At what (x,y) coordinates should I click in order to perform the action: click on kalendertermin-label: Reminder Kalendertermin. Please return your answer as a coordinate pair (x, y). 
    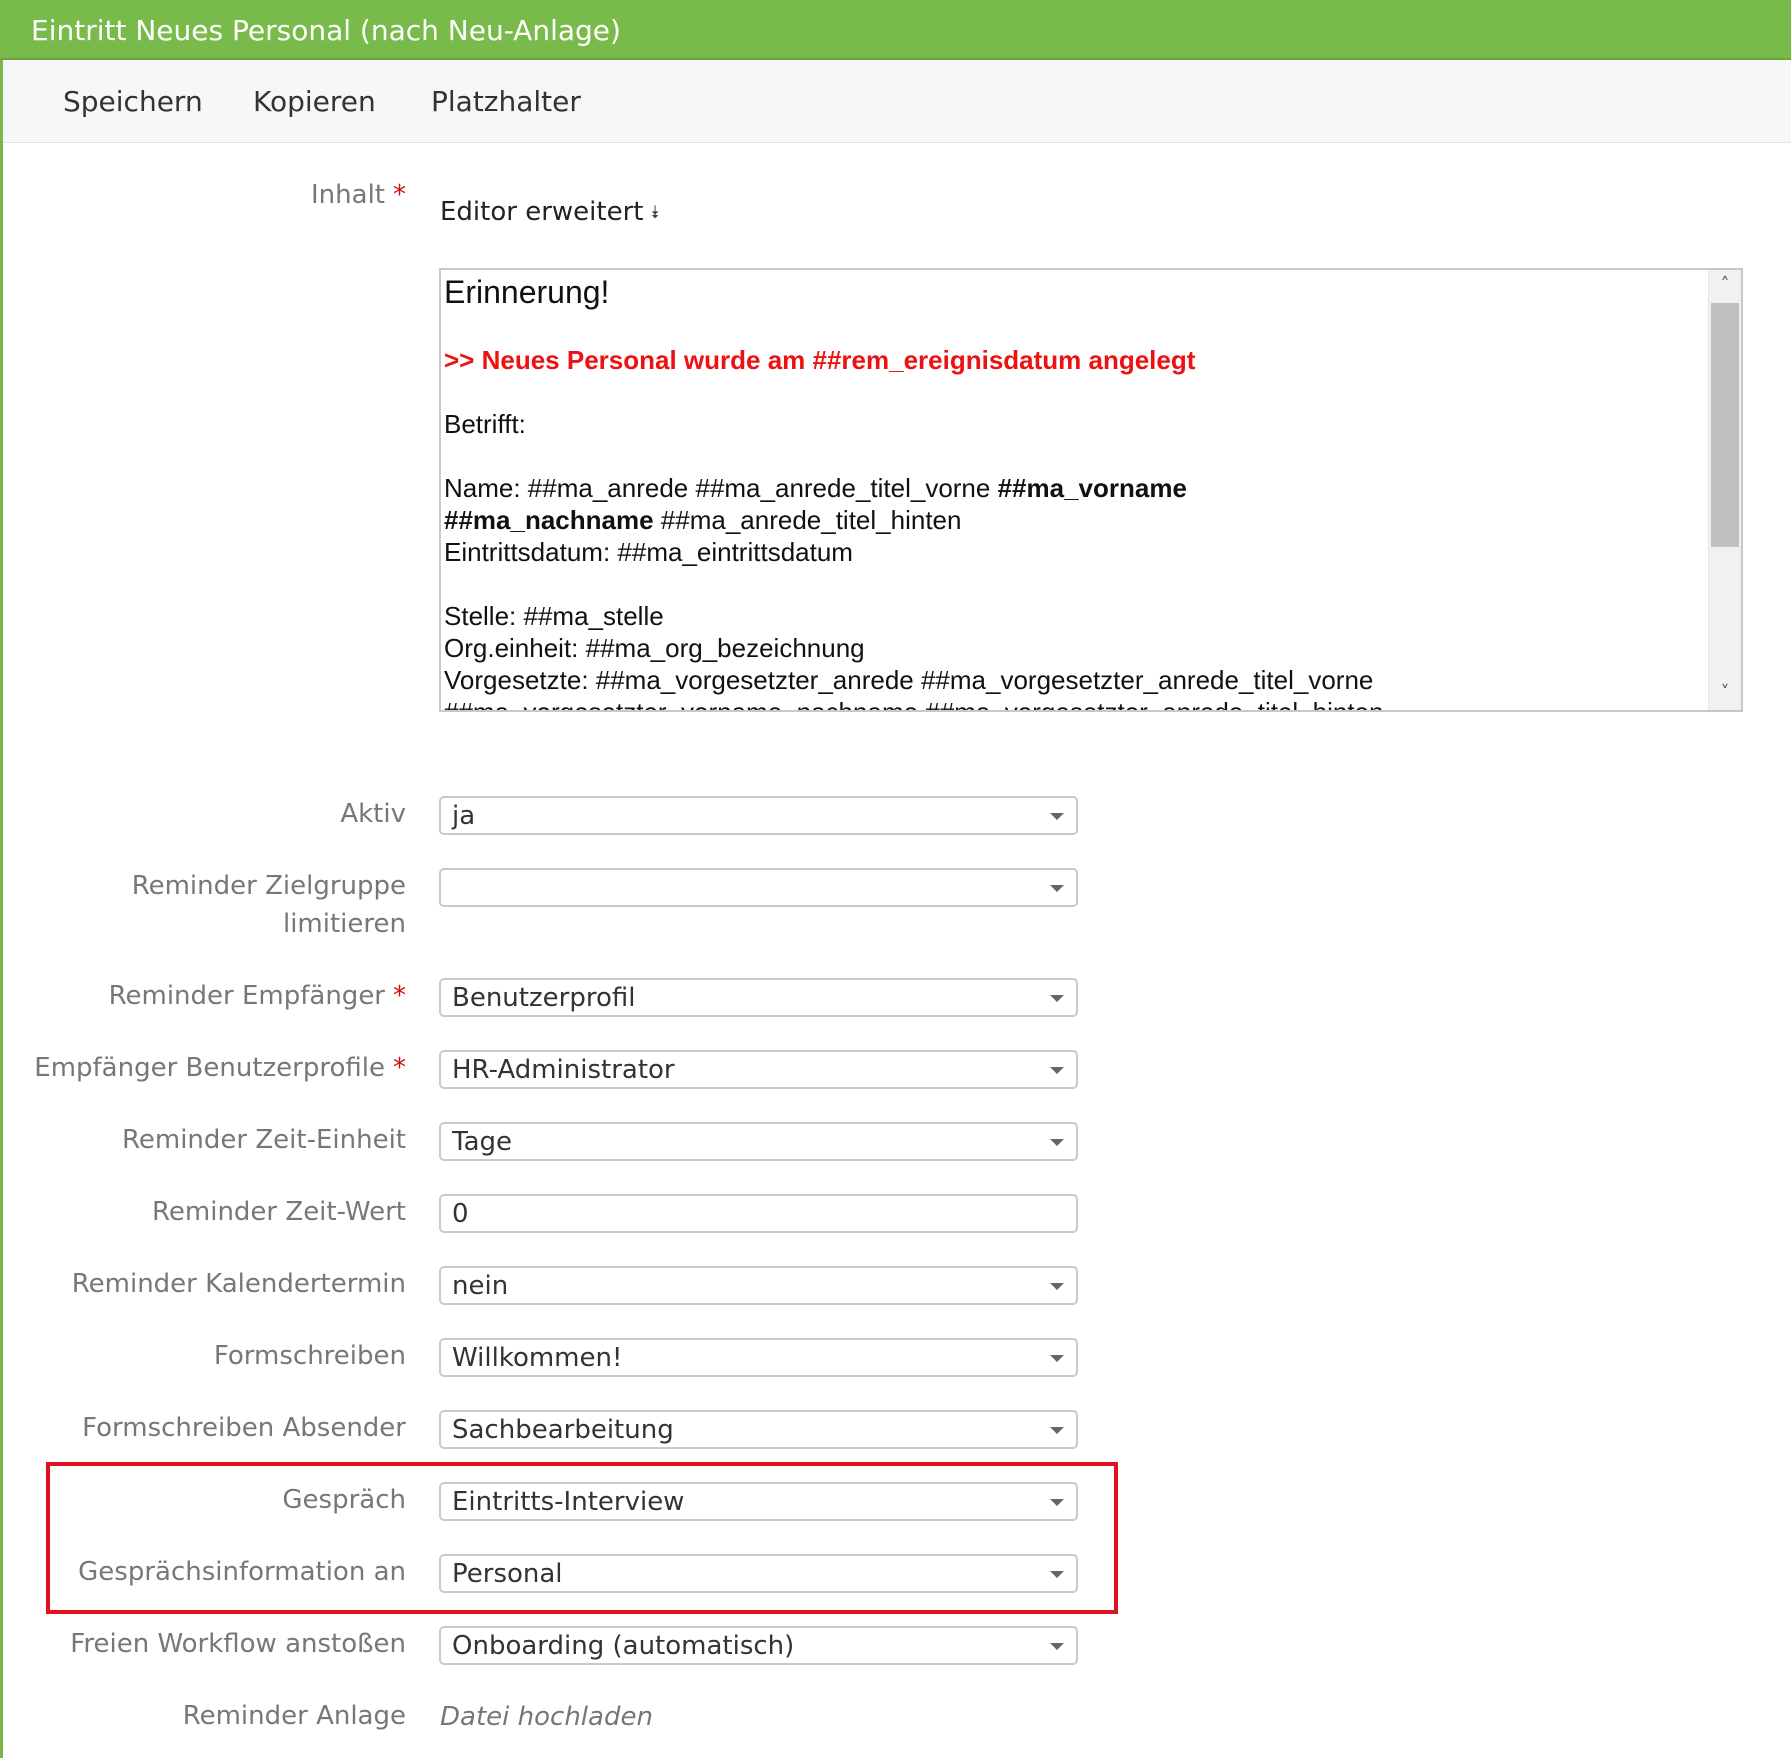
    Looking at the image, I should click on (238, 1284).